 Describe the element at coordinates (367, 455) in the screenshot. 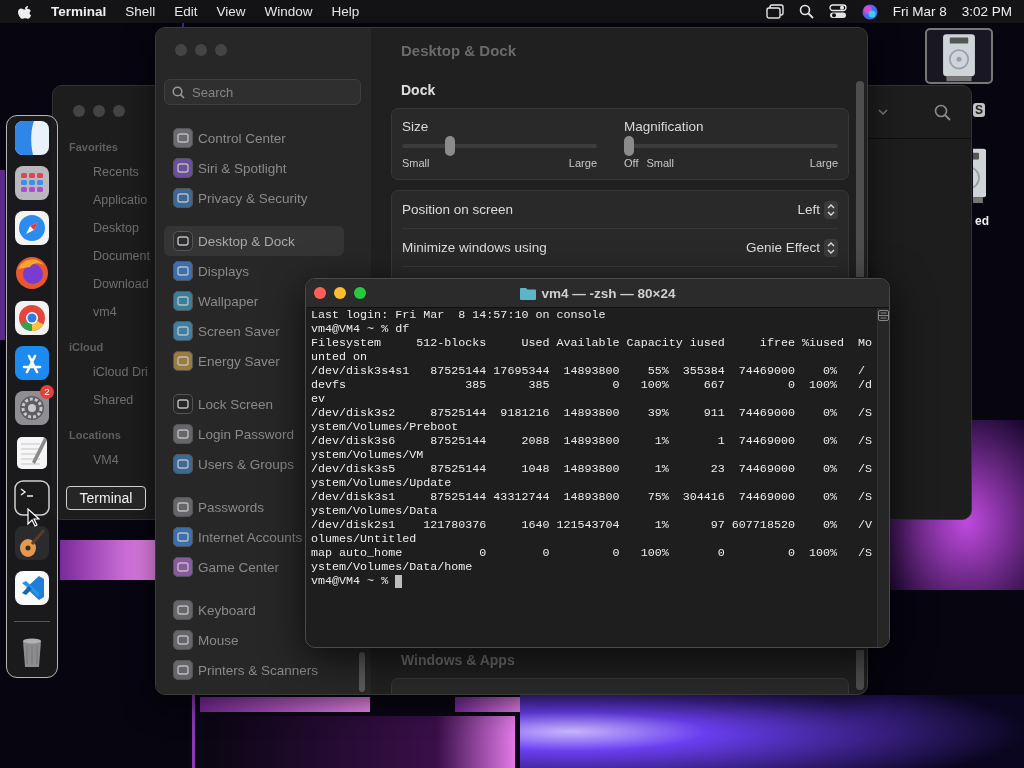

I see `output-line: ystem/Volumes/VM` at that location.